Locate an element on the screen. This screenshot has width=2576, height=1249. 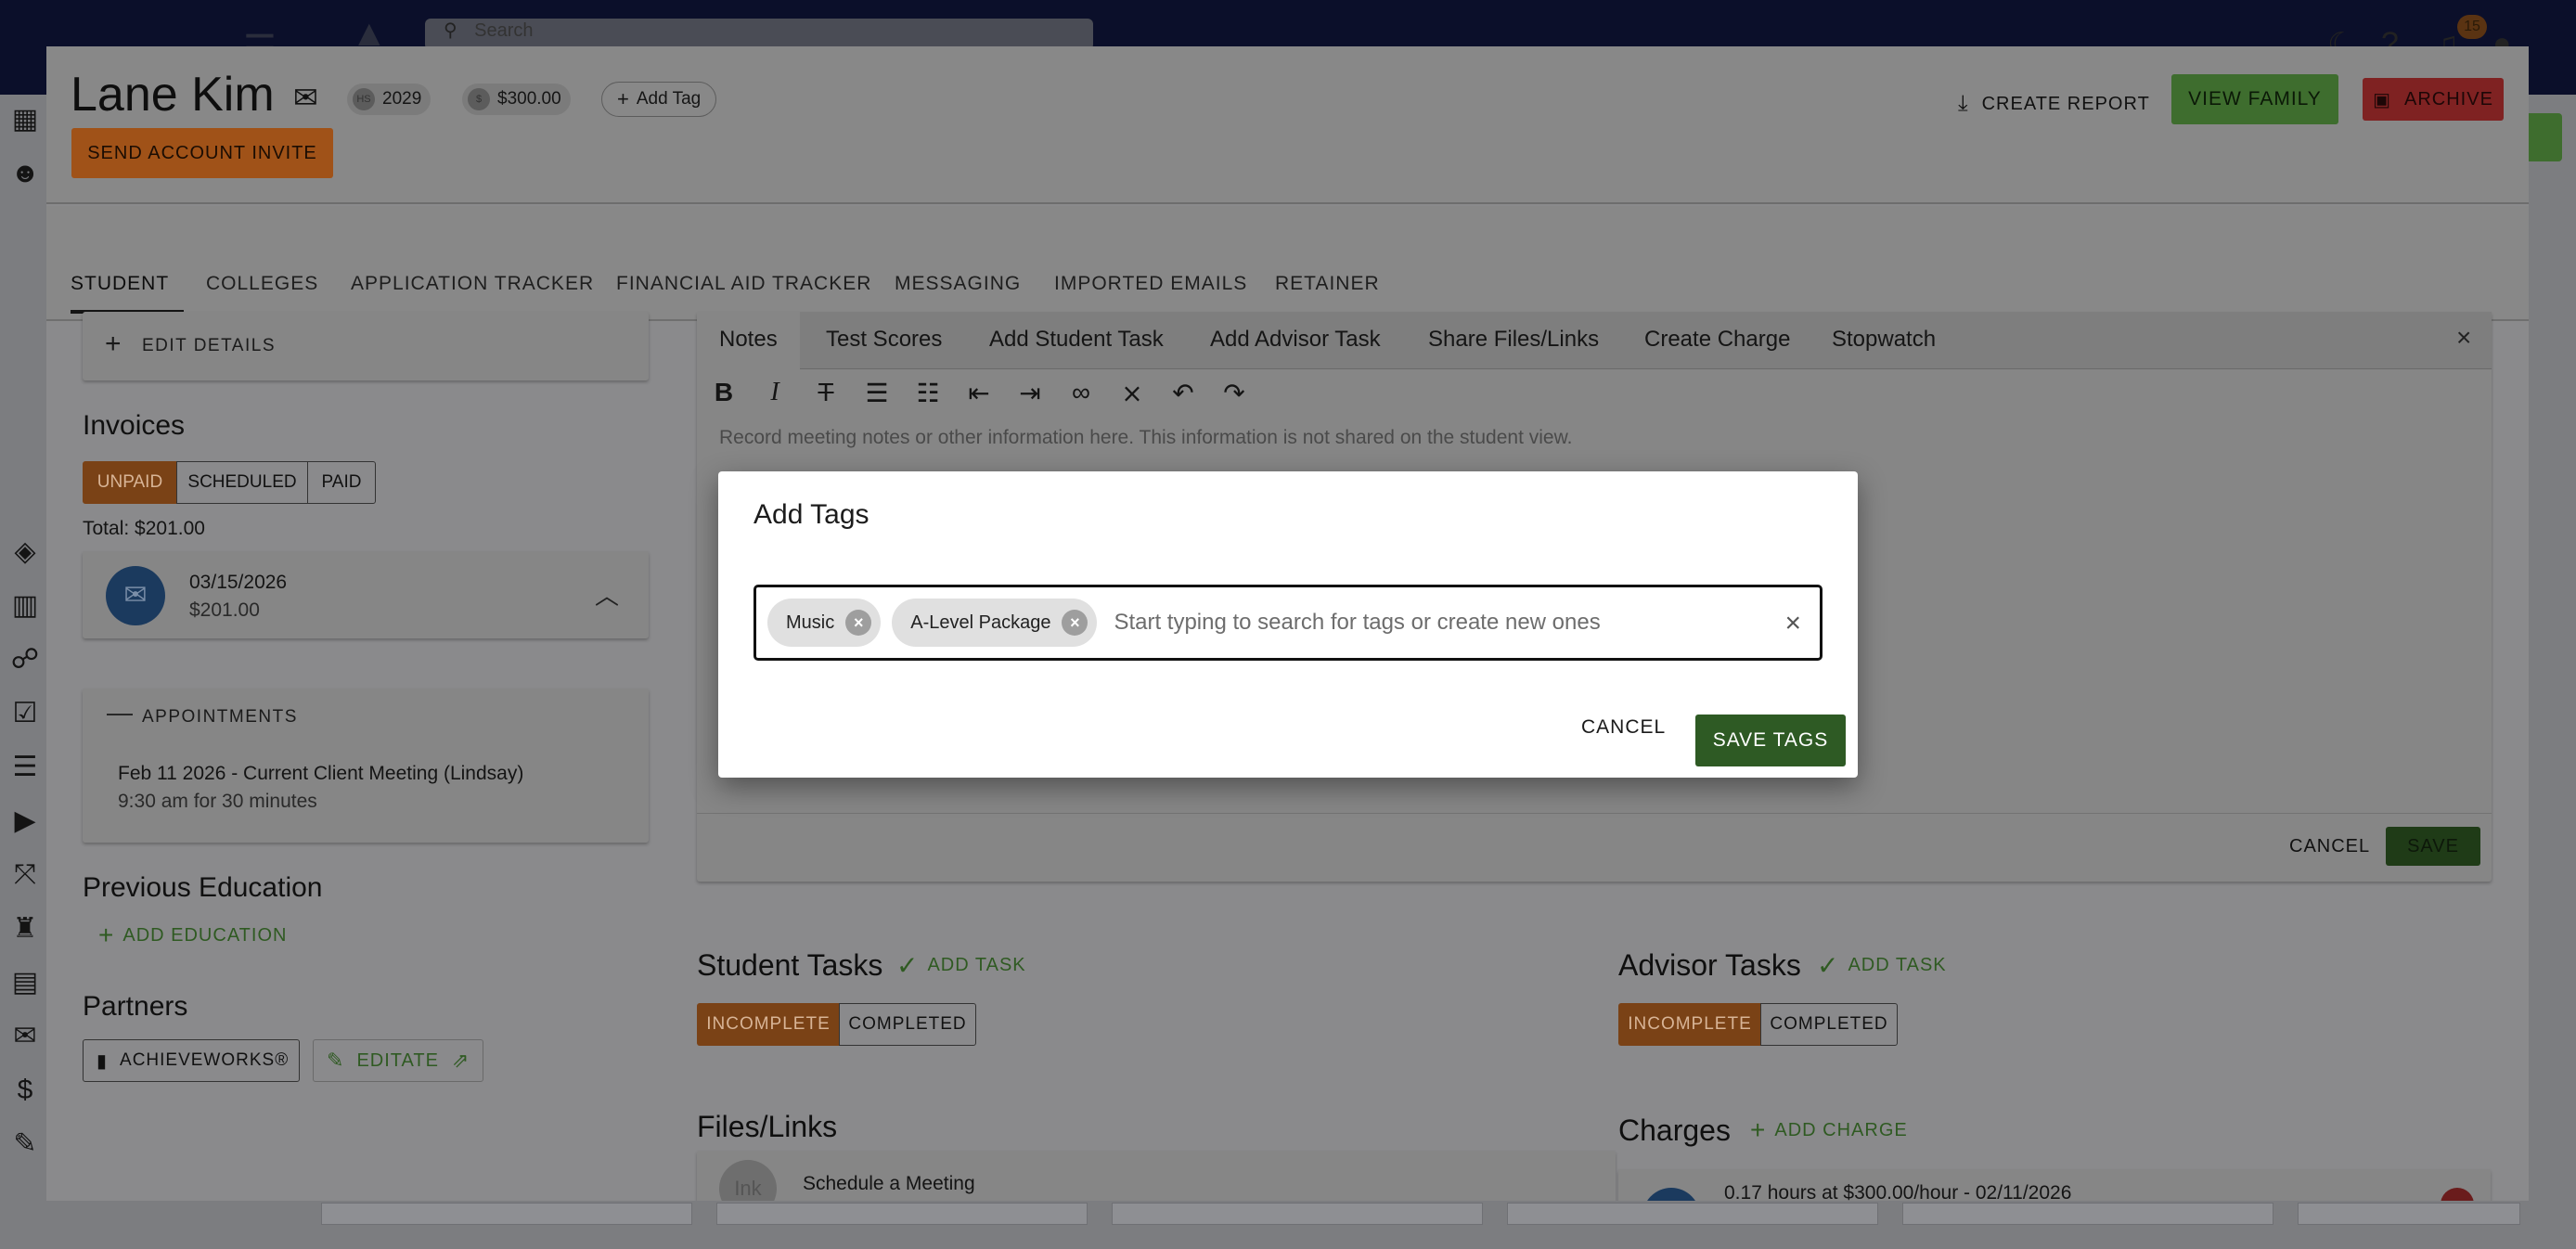
merge-icon: ⤧ is located at coordinates (25, 875).